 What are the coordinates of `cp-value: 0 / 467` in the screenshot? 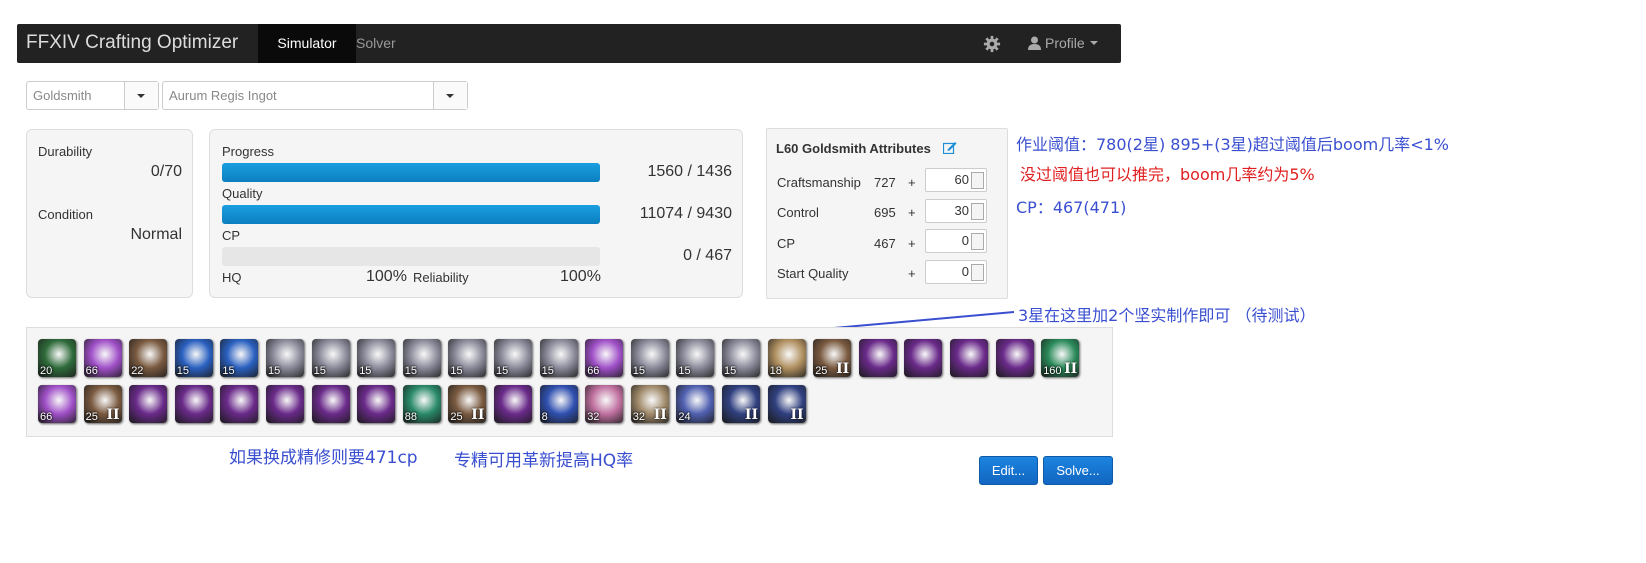 It's located at (707, 255).